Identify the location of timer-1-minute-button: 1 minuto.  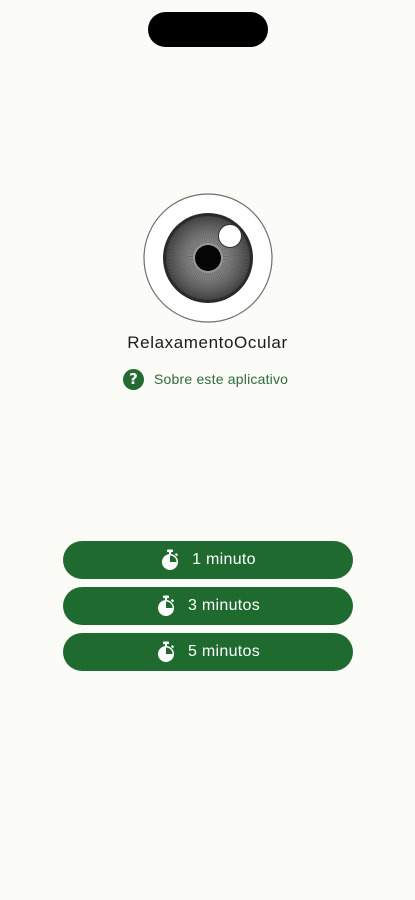
(208, 560).